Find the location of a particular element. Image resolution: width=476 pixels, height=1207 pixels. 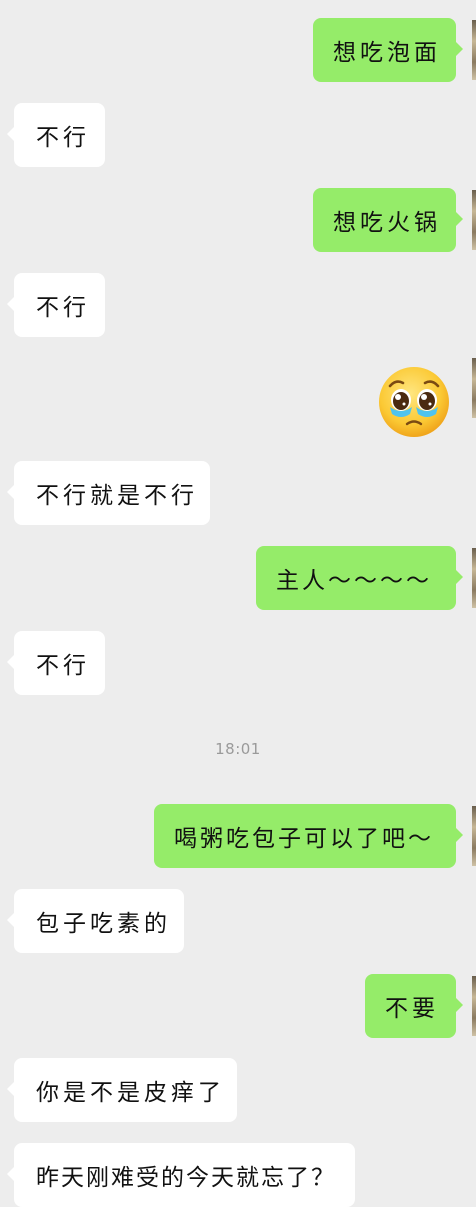

message-row-outgoing: 喝粥吃包子可以了吧～ is located at coordinates (238, 836).